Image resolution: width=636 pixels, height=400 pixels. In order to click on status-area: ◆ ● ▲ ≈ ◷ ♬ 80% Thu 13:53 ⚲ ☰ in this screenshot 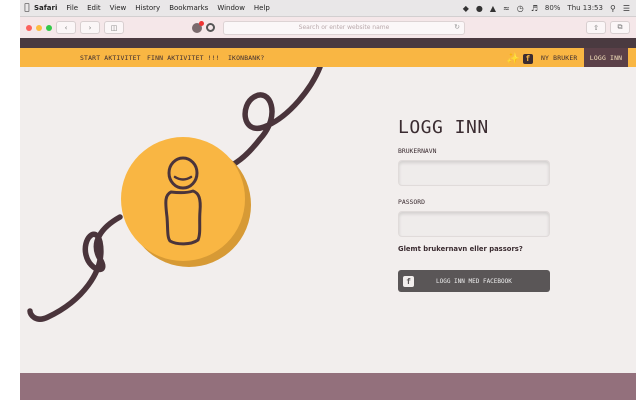, I will do `click(546, 8)`.